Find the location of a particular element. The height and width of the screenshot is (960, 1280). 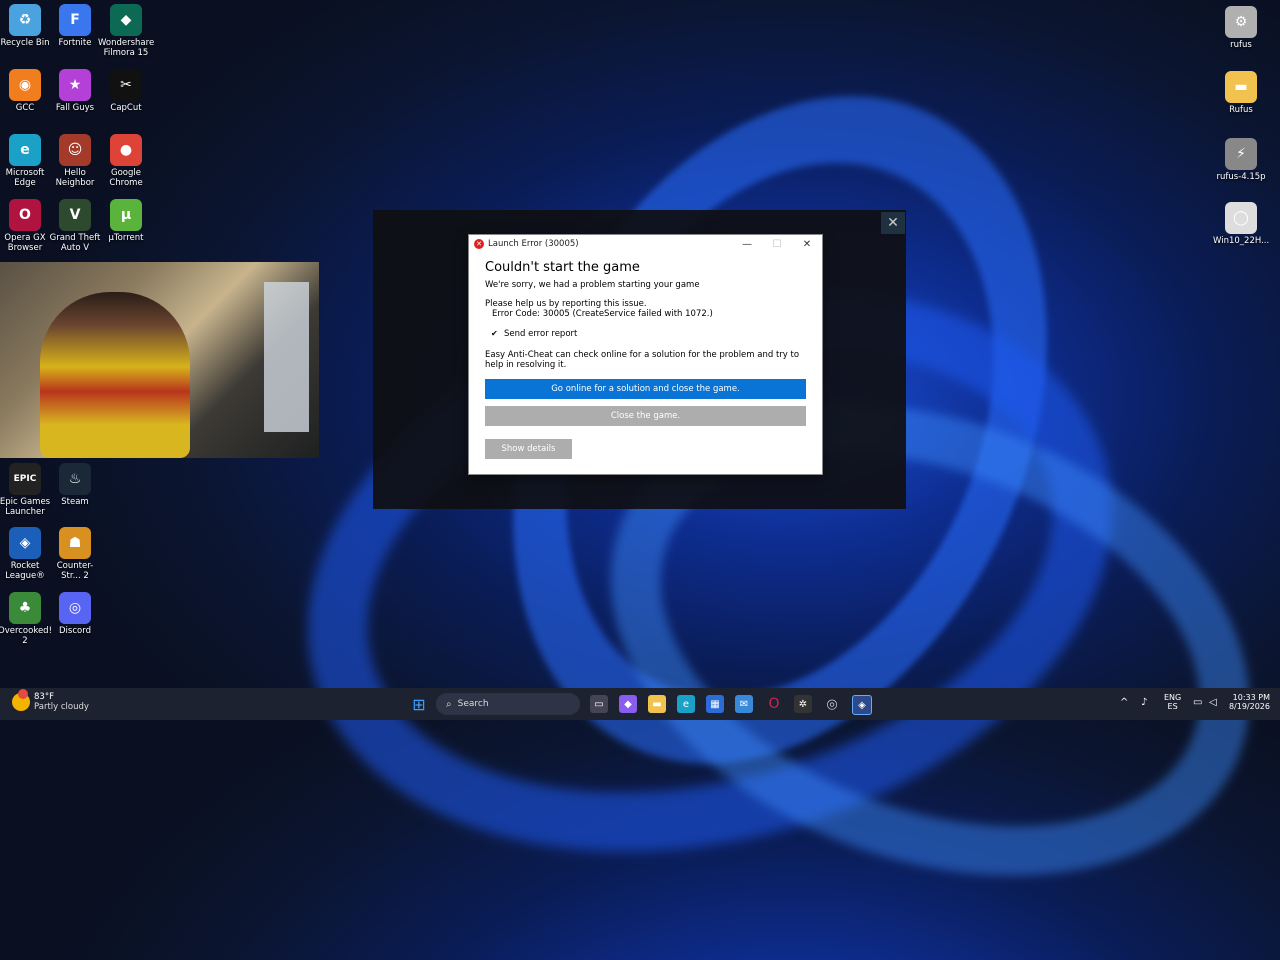

weather-widget: 83°F Partly cloudy is located at coordinates (50, 700).